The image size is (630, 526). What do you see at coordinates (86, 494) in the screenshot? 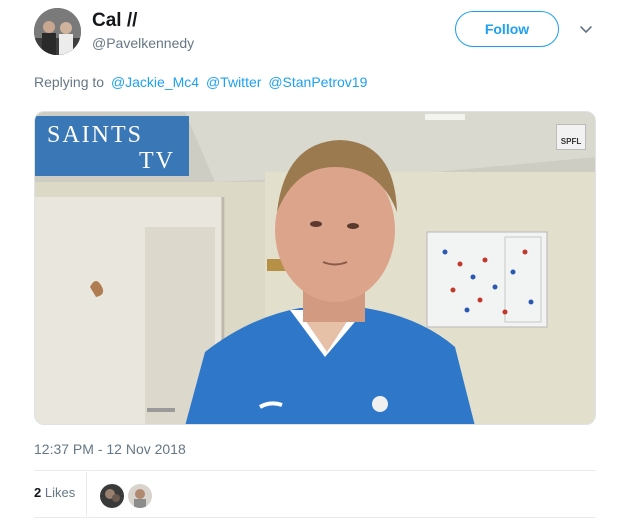
I see `stat-separator` at bounding box center [86, 494].